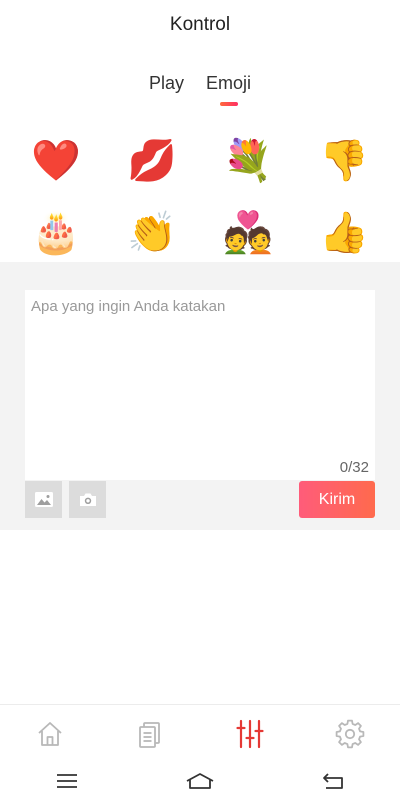 Image resolution: width=400 pixels, height=800 pixels. Describe the element at coordinates (200, 24) in the screenshot. I see `page-title: Kontrol` at that location.